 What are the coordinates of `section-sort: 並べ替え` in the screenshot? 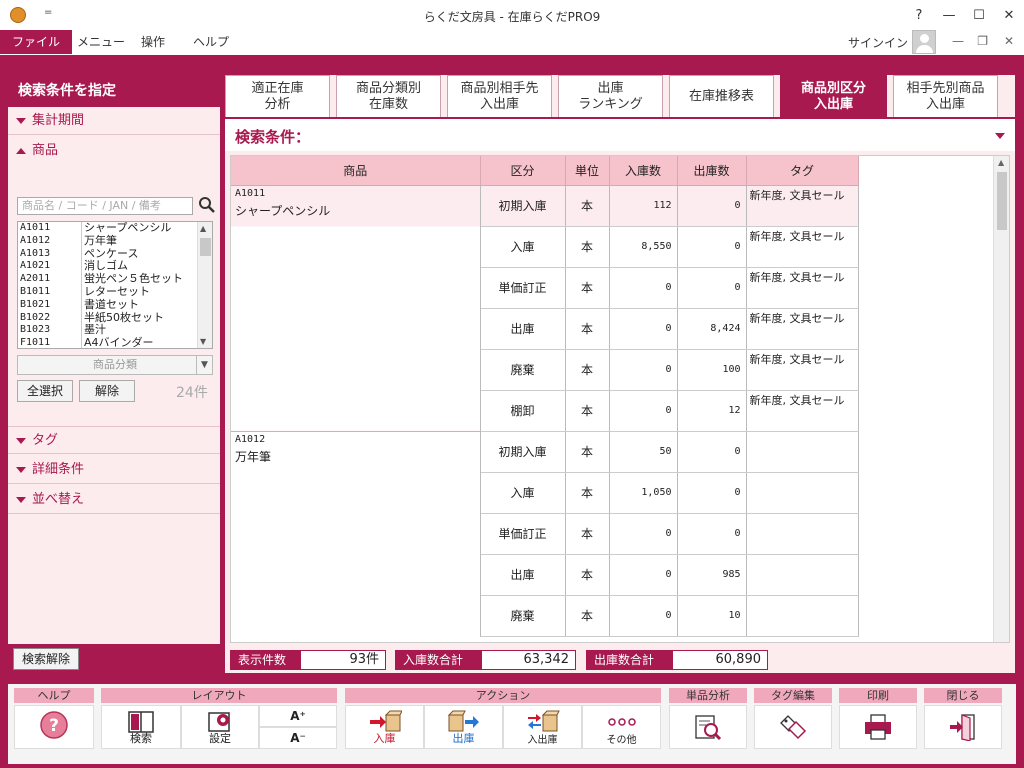 It's located at (114, 500).